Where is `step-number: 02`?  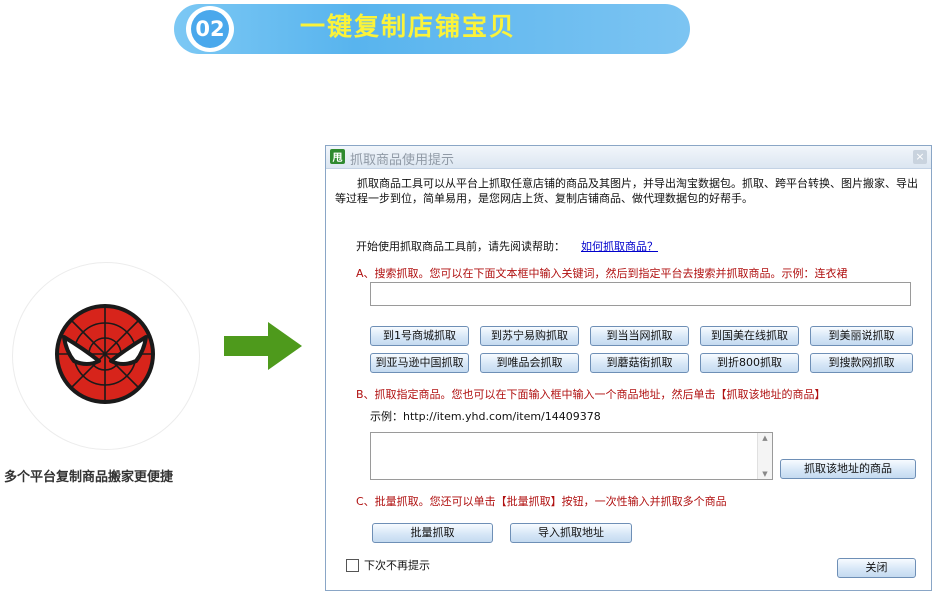
step-number: 02 is located at coordinates (210, 29).